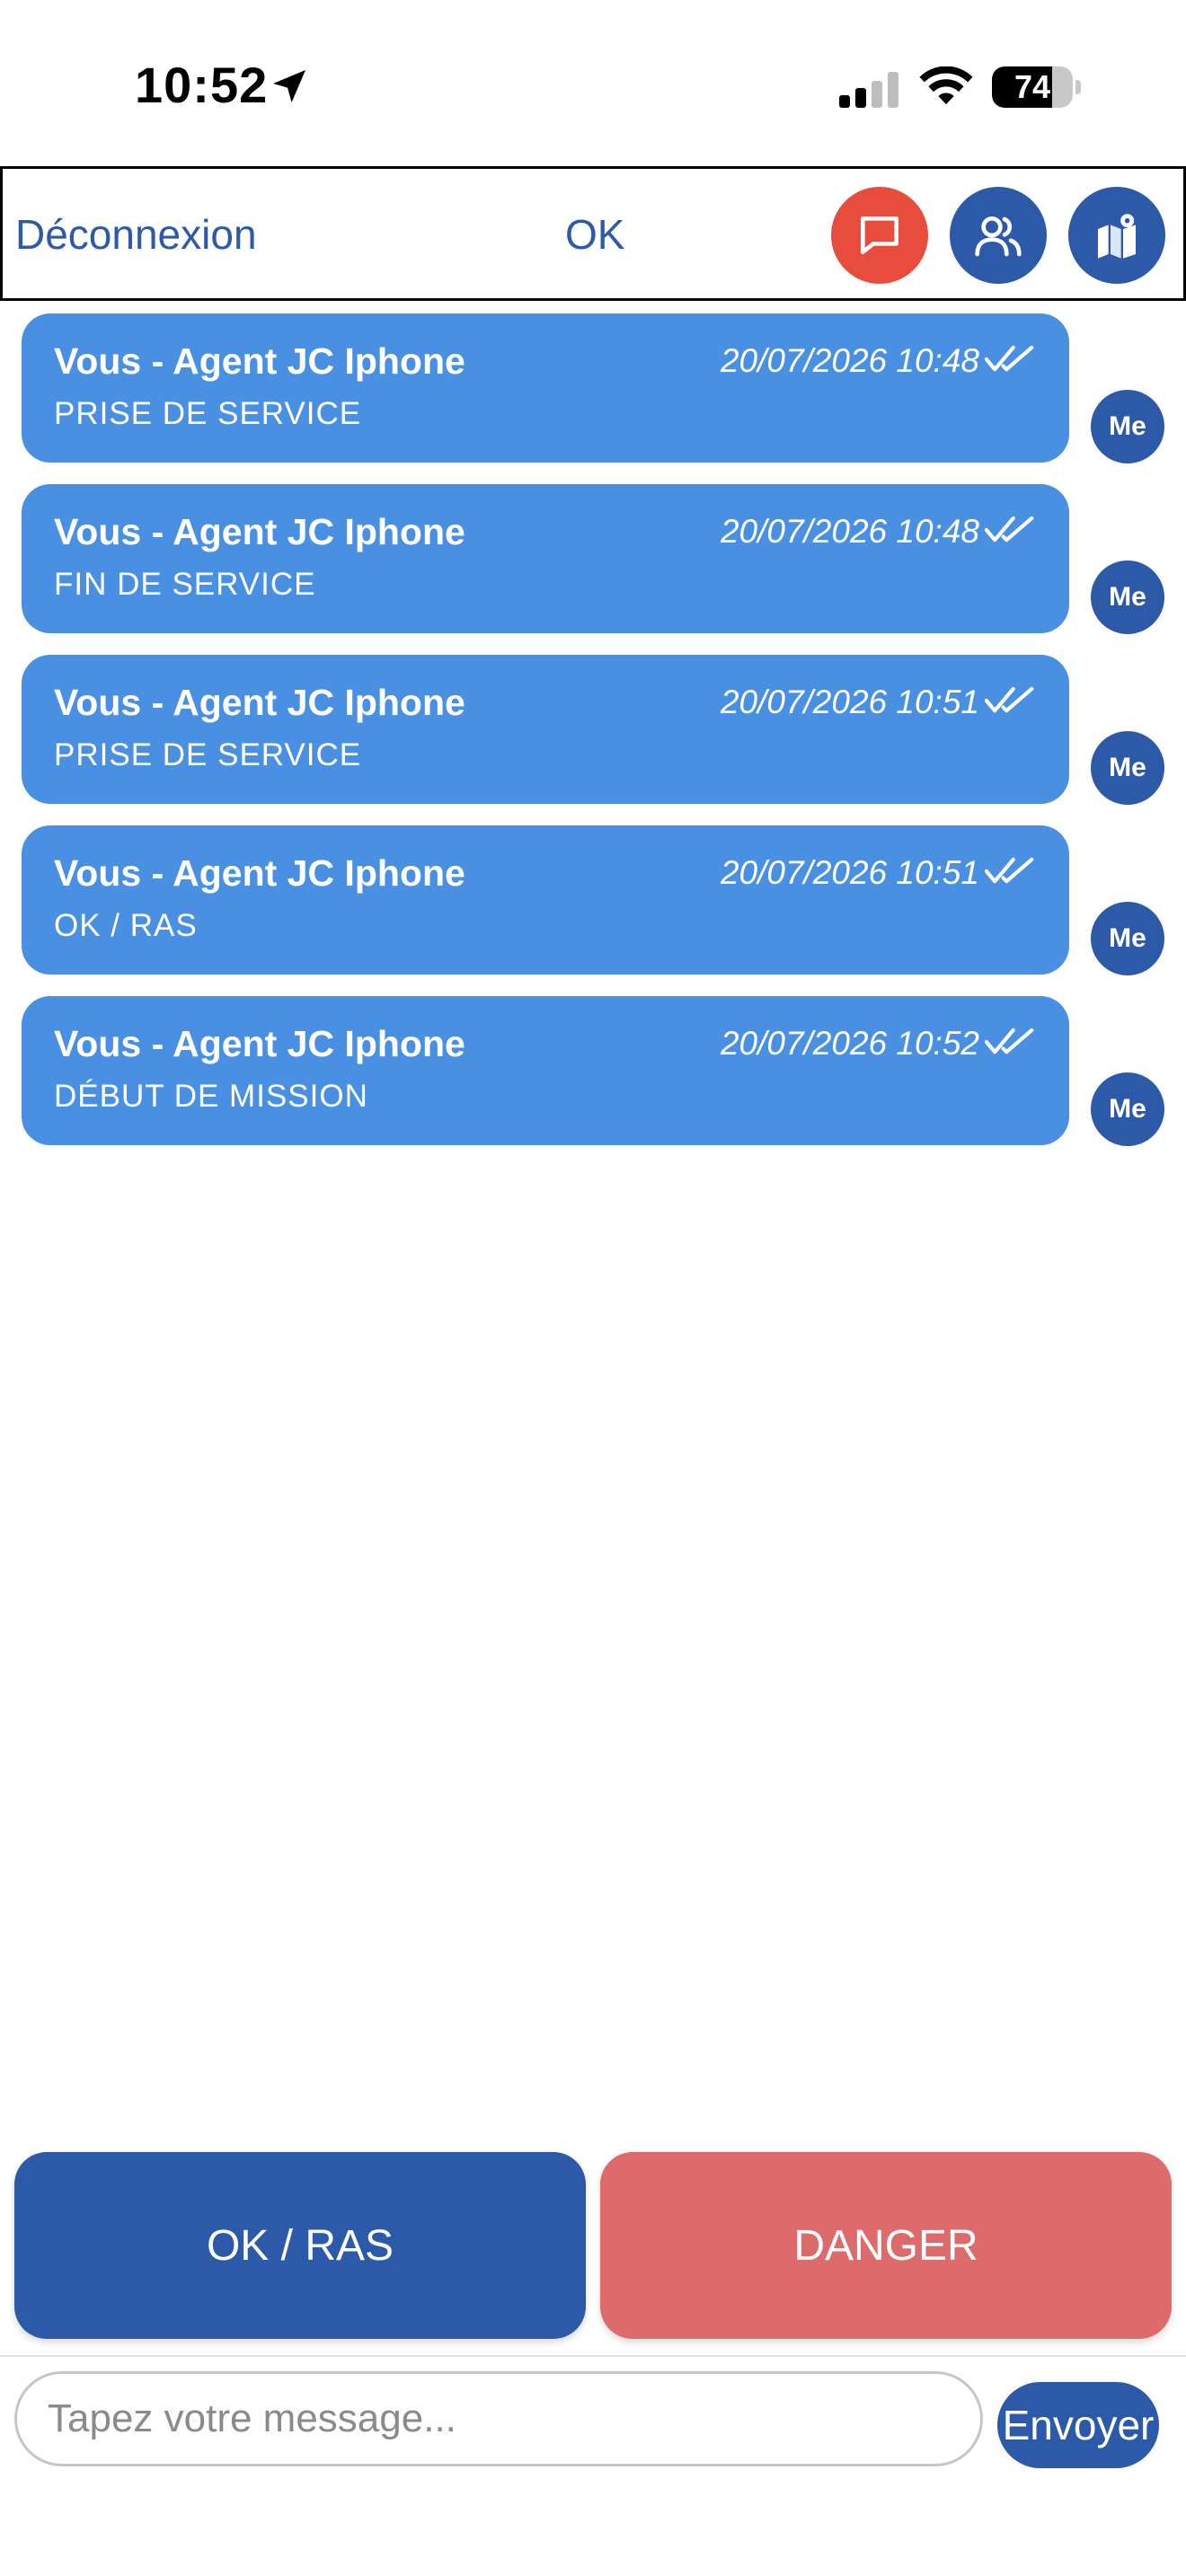 The image size is (1186, 2576). Describe the element at coordinates (300, 2245) in the screenshot. I see `ok-ras-button: OK / RAS` at that location.